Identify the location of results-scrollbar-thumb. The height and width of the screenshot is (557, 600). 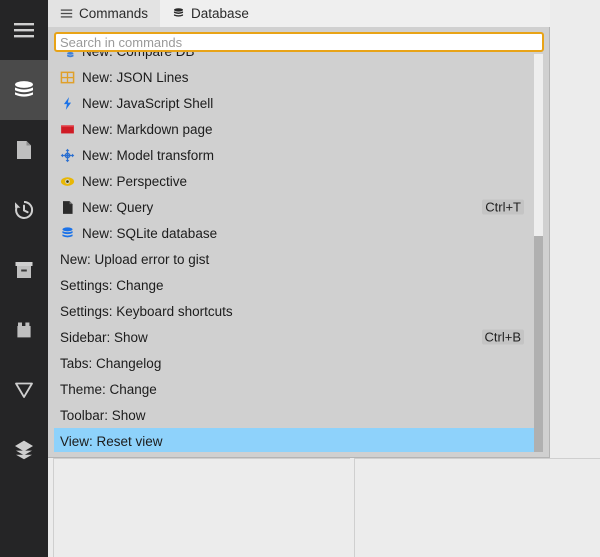
(538, 344).